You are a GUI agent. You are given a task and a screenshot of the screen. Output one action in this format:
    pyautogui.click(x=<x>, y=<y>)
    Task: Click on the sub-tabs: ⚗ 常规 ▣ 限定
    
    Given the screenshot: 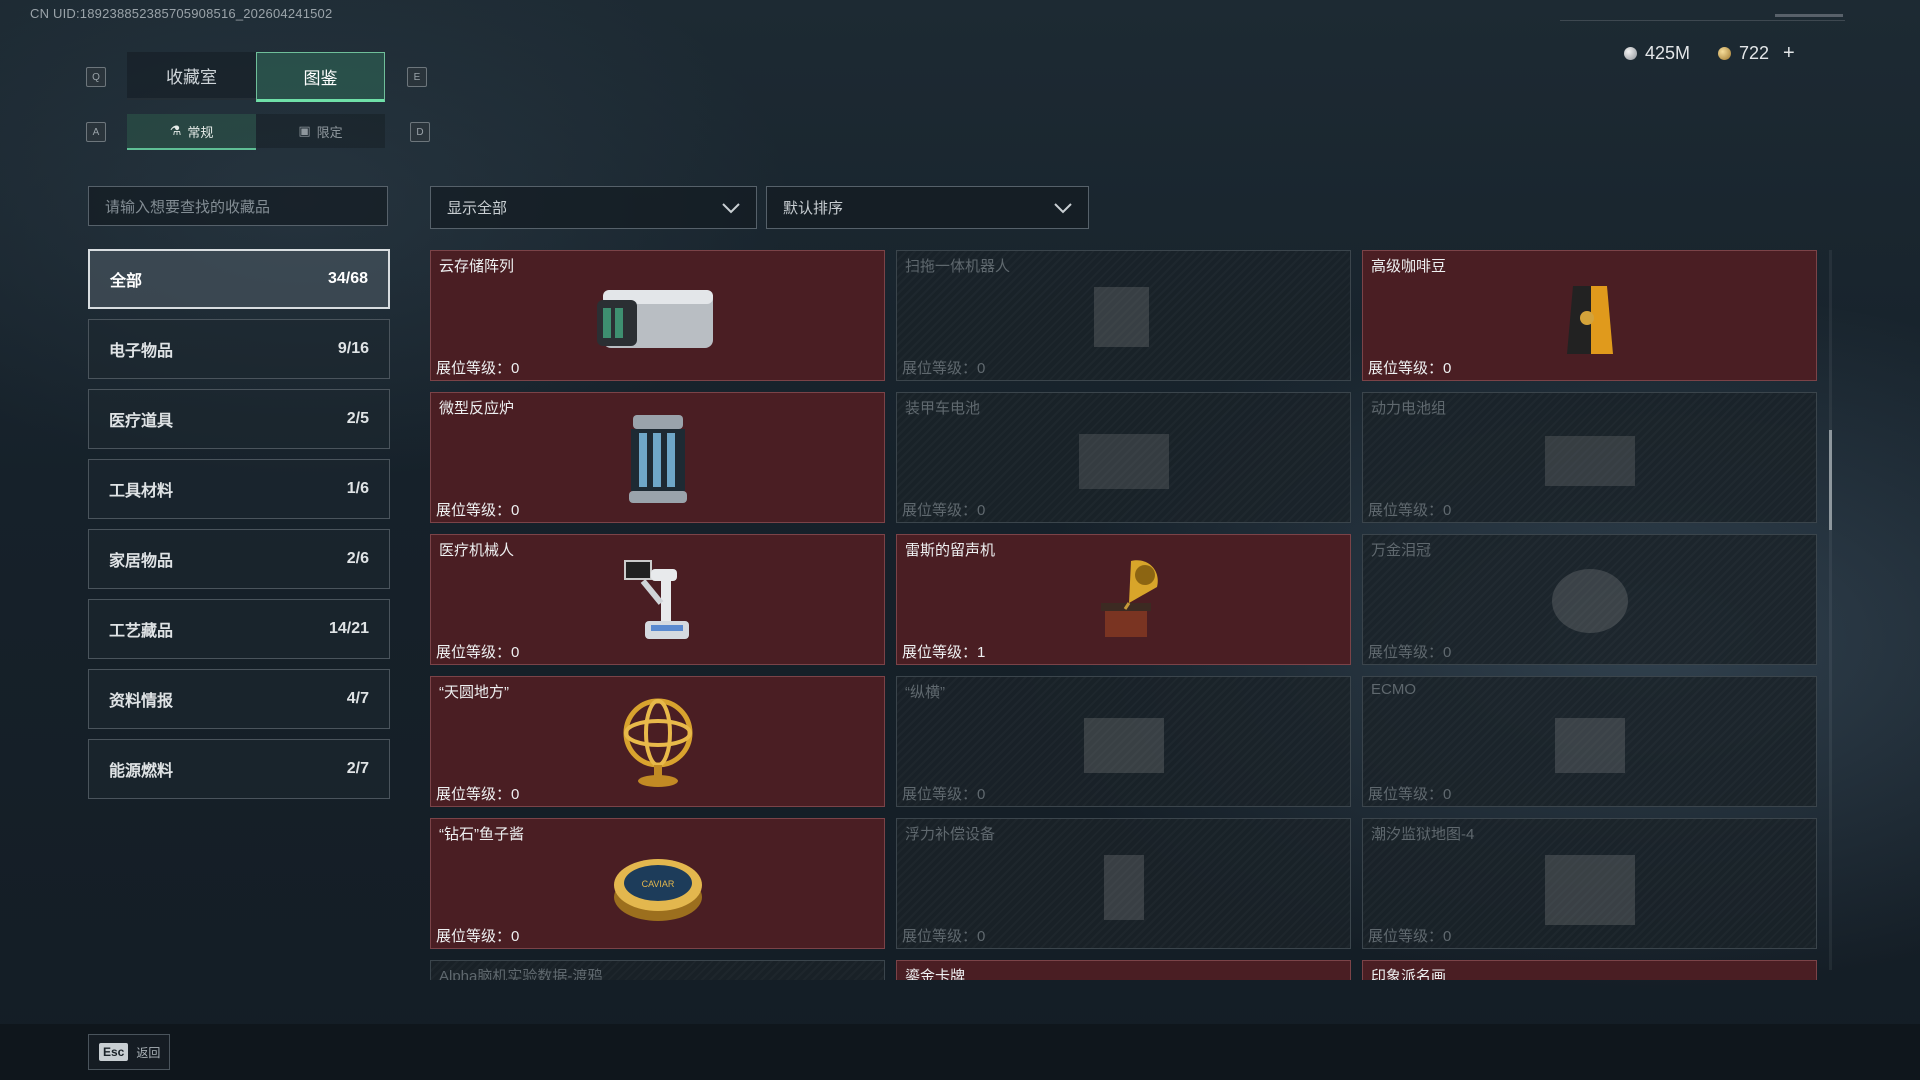 What is the action you would take?
    pyautogui.click(x=256, y=132)
    